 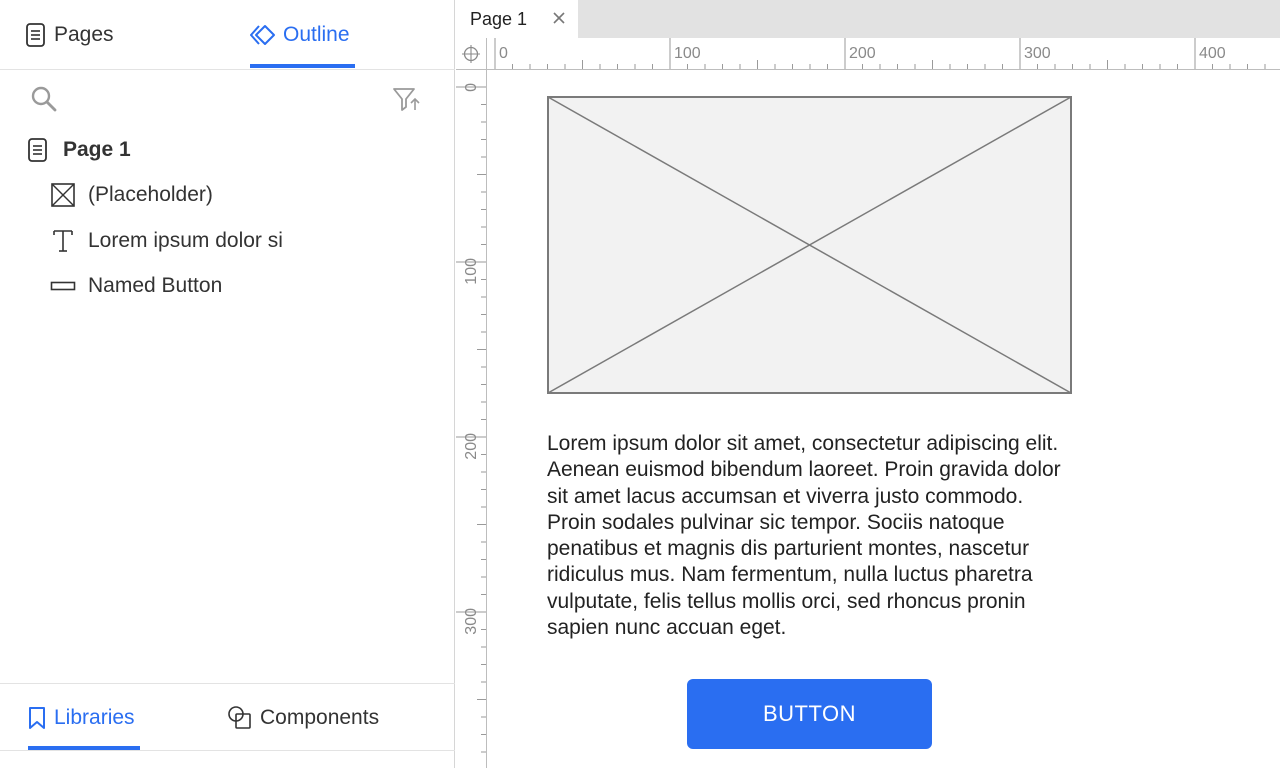 I want to click on ruler-origin, so click(x=471, y=54).